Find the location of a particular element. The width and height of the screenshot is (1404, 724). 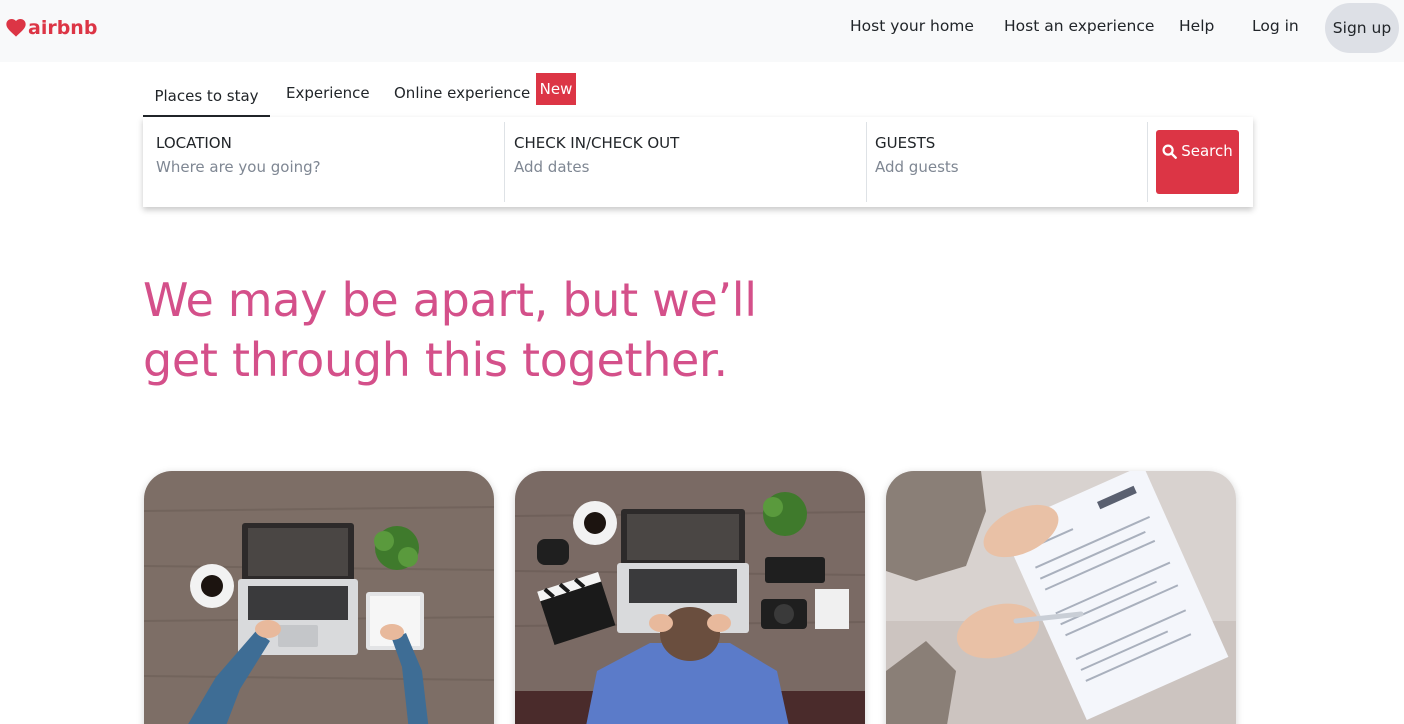

search-button-label: Search is located at coordinates (1207, 151).